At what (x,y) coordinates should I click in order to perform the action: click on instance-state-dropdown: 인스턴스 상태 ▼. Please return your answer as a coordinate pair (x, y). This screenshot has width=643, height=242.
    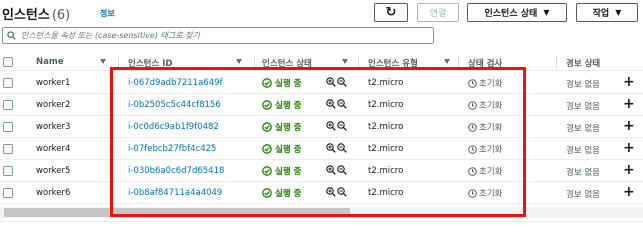
    Looking at the image, I should click on (517, 12).